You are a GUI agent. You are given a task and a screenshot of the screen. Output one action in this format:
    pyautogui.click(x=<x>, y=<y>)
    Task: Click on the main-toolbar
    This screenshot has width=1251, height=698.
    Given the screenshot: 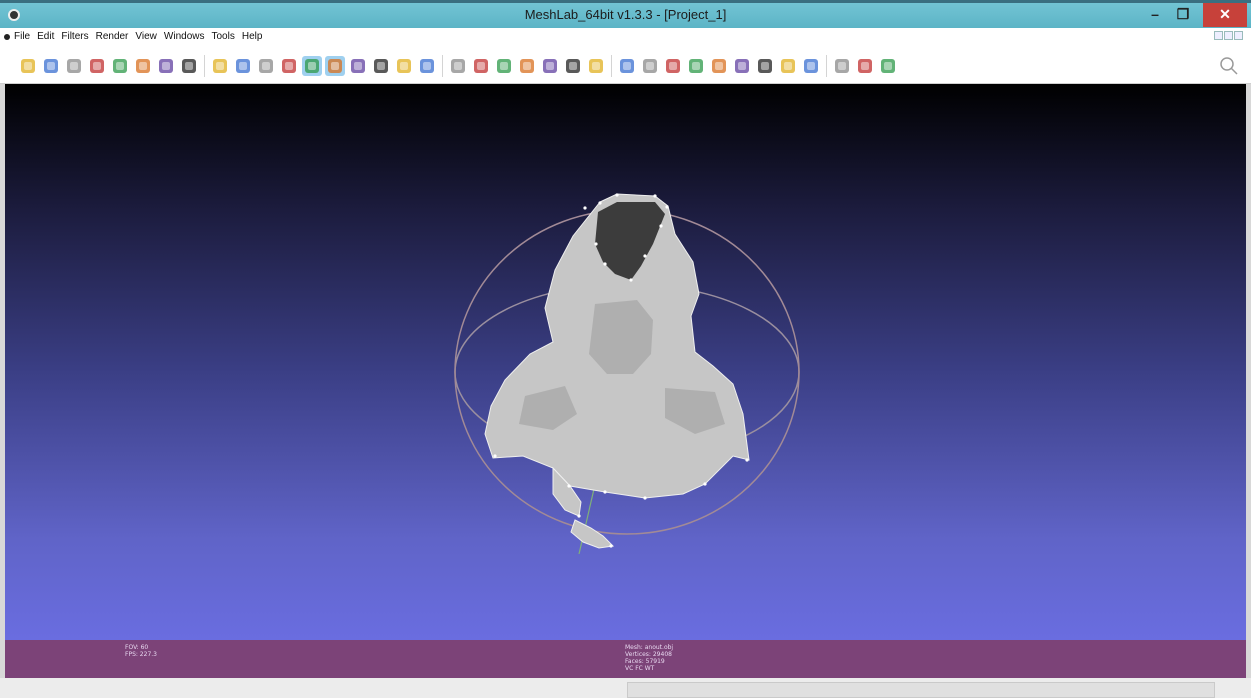 What is the action you would take?
    pyautogui.click(x=625, y=66)
    